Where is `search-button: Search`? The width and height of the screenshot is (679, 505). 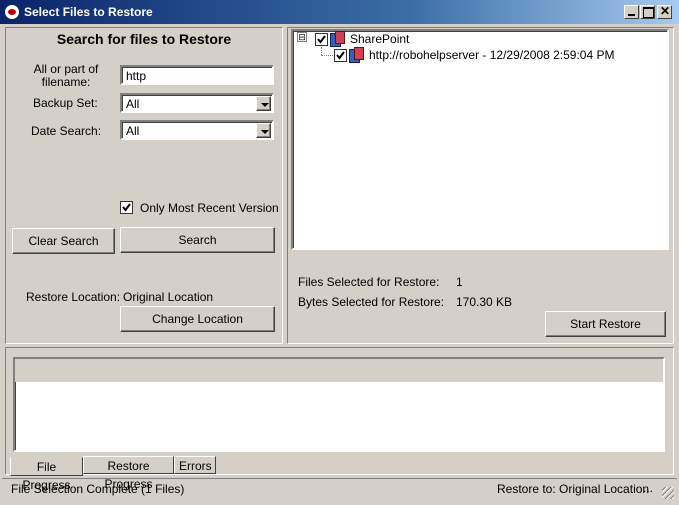
search-button: Search is located at coordinates (197, 240).